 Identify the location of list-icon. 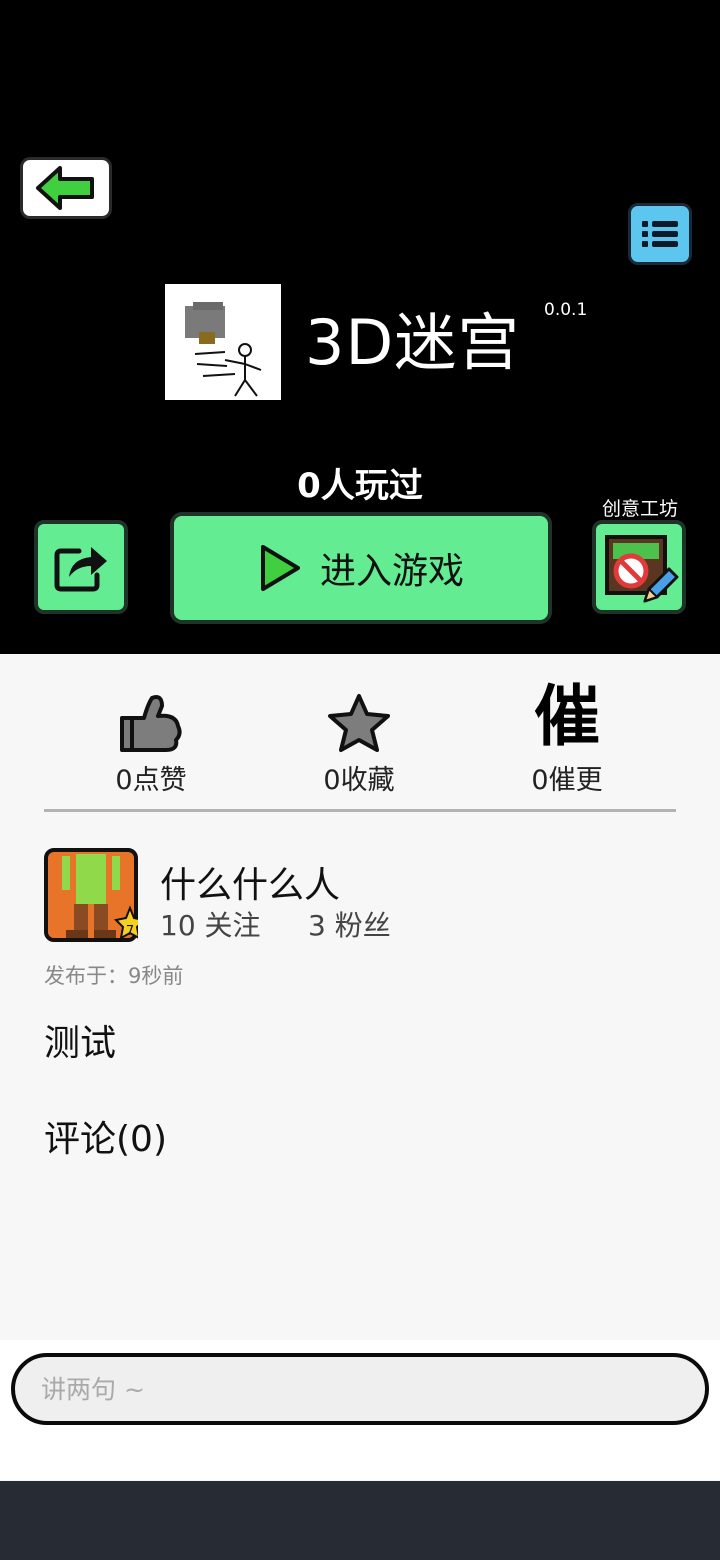
(660, 234).